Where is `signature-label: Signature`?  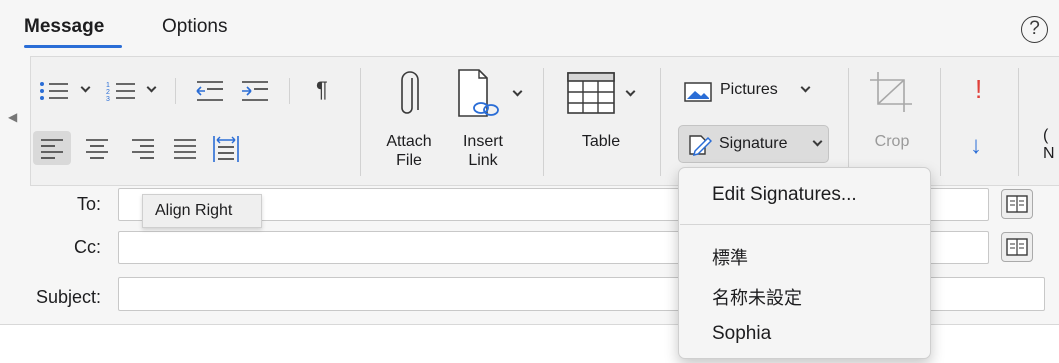 signature-label: Signature is located at coordinates (753, 143).